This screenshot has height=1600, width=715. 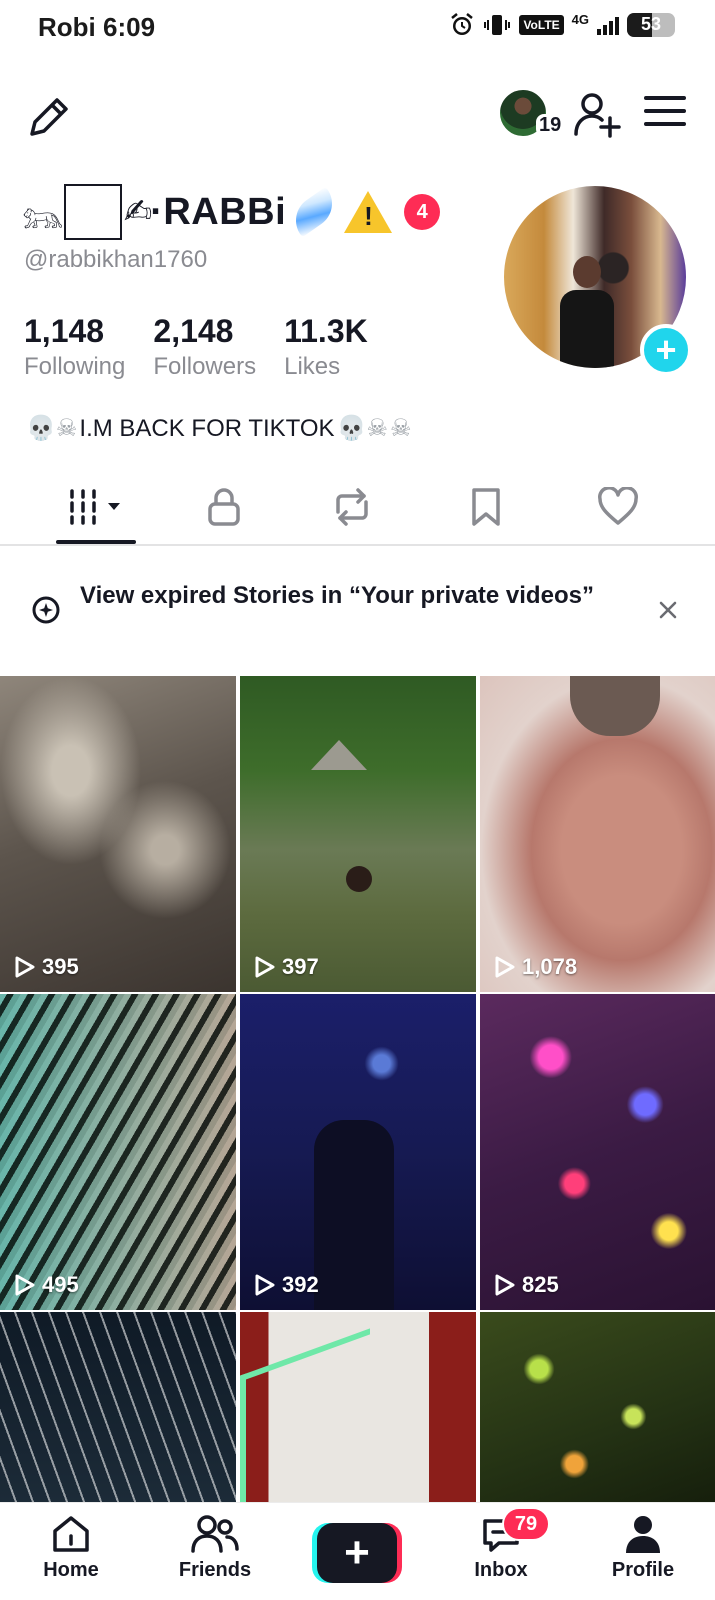 I want to click on view-count-text: 495, so click(x=60, y=1284).